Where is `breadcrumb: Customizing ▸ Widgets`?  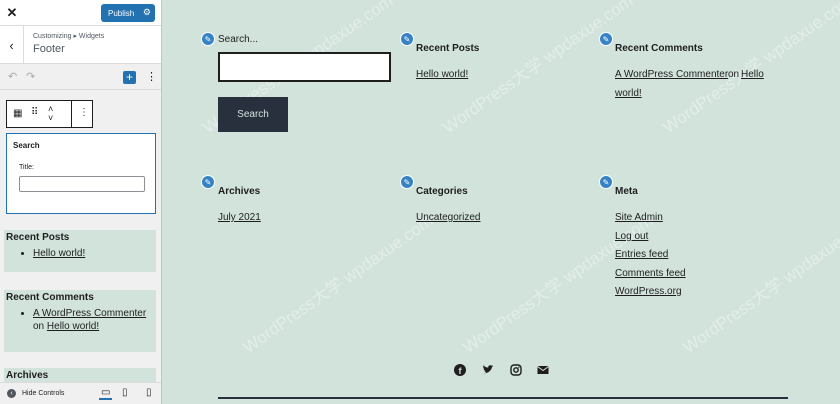
breadcrumb: Customizing ▸ Widgets is located at coordinates (69, 36).